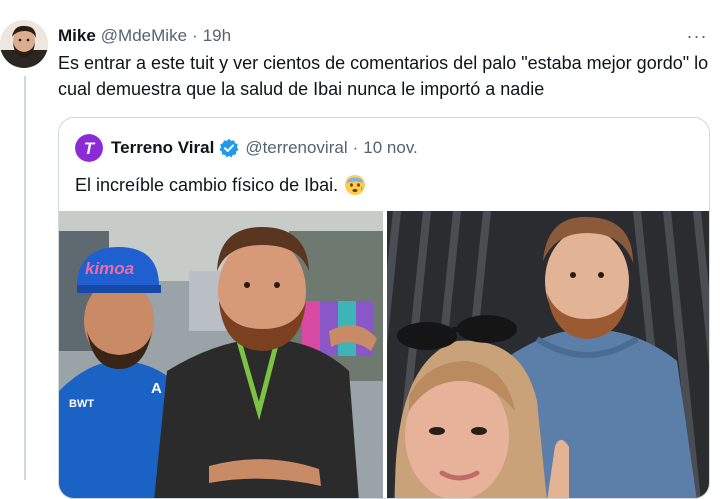 The image size is (720, 499). I want to click on terreno-viral-logo-icon: T, so click(89, 148).